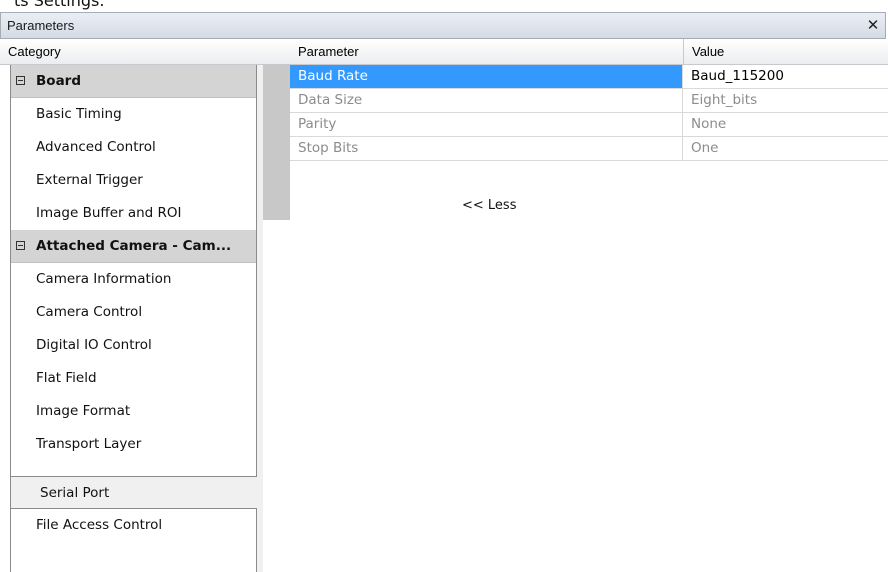 Image resolution: width=888 pixels, height=572 pixels. What do you see at coordinates (145, 52) in the screenshot?
I see `category-column-header: Category` at bounding box center [145, 52].